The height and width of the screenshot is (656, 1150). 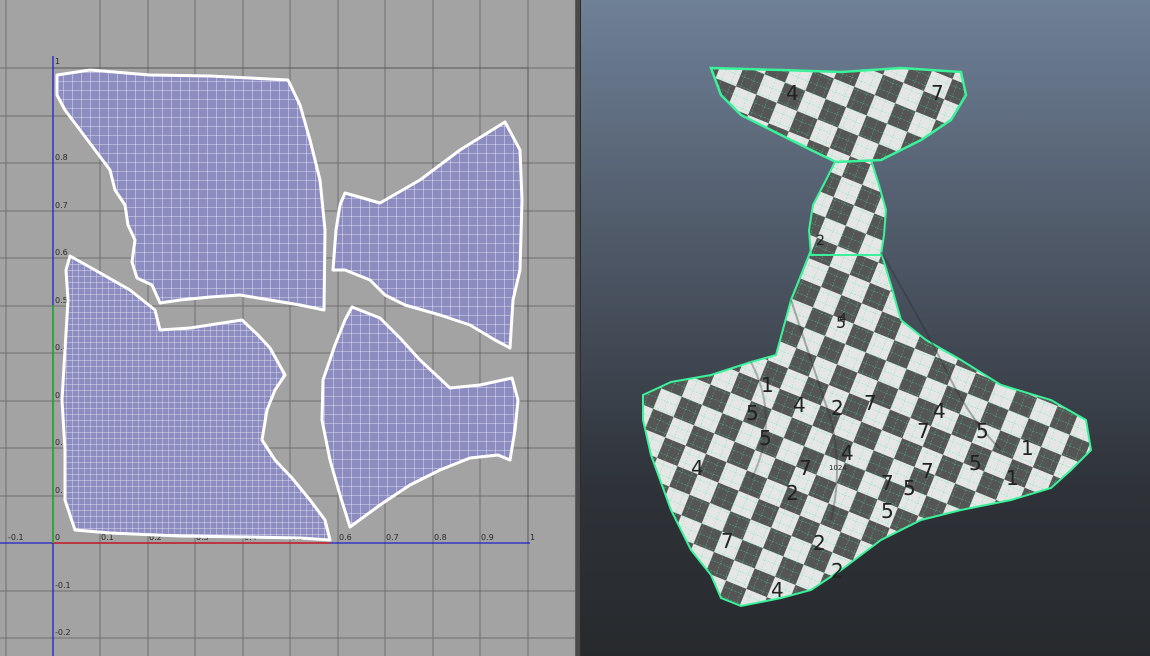 I want to click on svg-text: 0.5, so click(x=61, y=300).